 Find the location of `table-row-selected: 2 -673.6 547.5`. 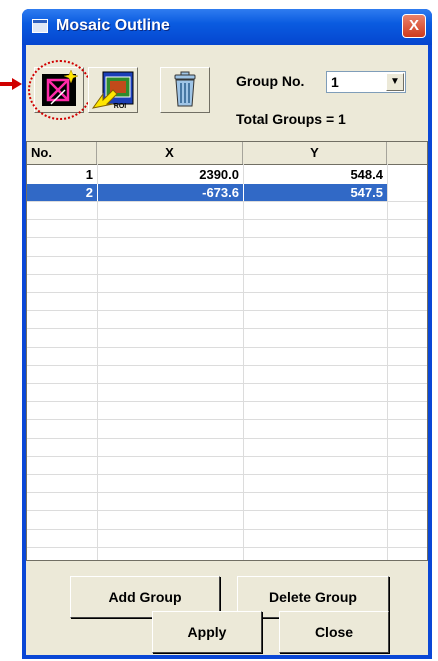

table-row-selected: 2 -673.6 547.5 is located at coordinates (207, 192).